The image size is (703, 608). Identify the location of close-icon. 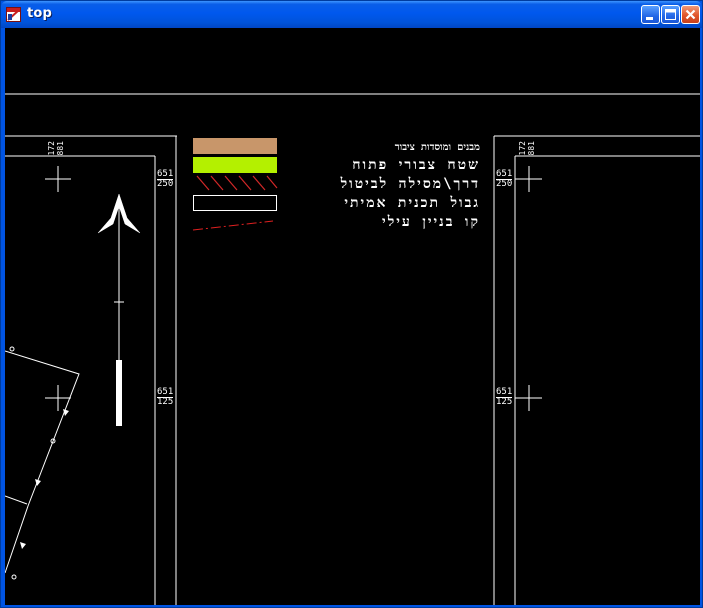
(690, 14).